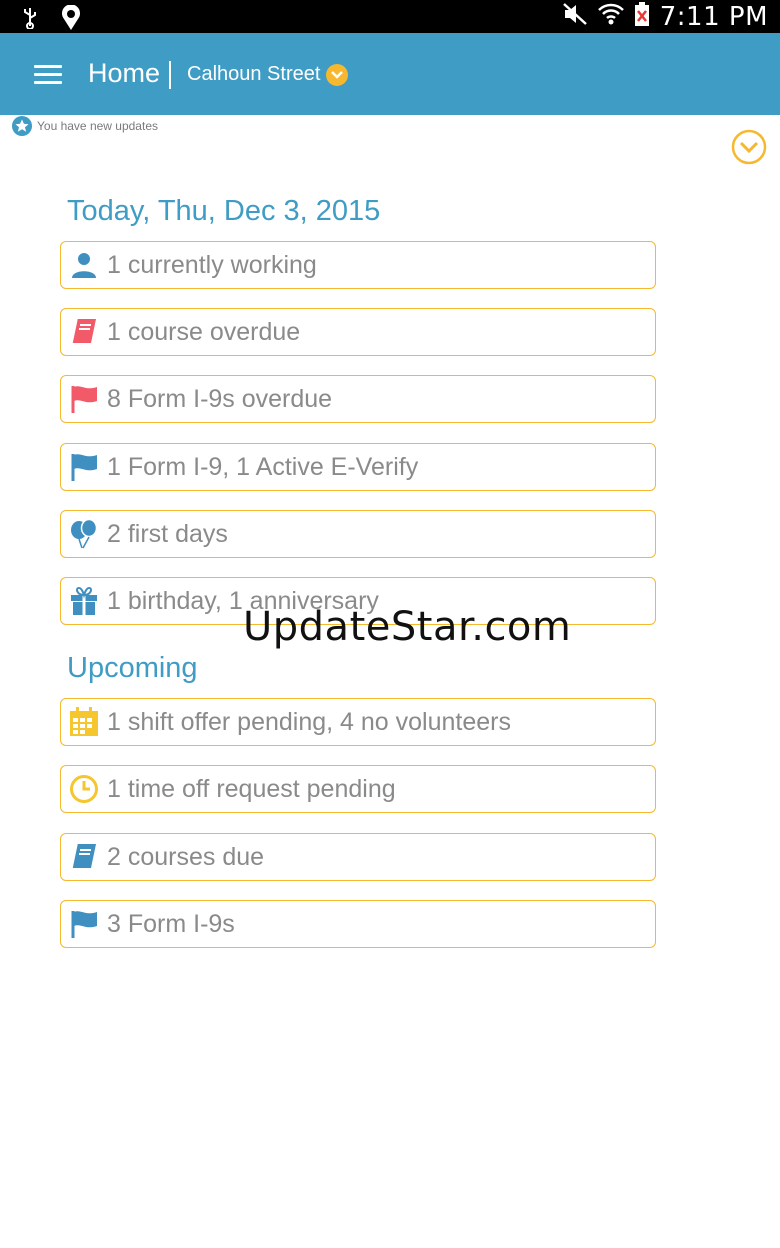  I want to click on gift-icon, so click(84, 601).